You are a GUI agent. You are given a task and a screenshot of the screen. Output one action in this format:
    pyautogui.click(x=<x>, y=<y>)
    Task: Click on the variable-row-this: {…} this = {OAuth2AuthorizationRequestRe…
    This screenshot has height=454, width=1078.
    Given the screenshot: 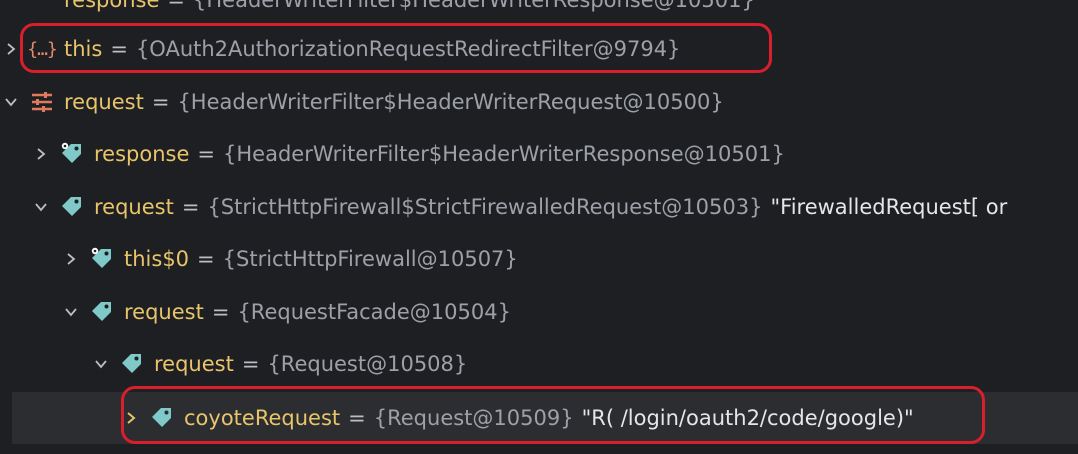 What is the action you would take?
    pyautogui.click(x=539, y=49)
    